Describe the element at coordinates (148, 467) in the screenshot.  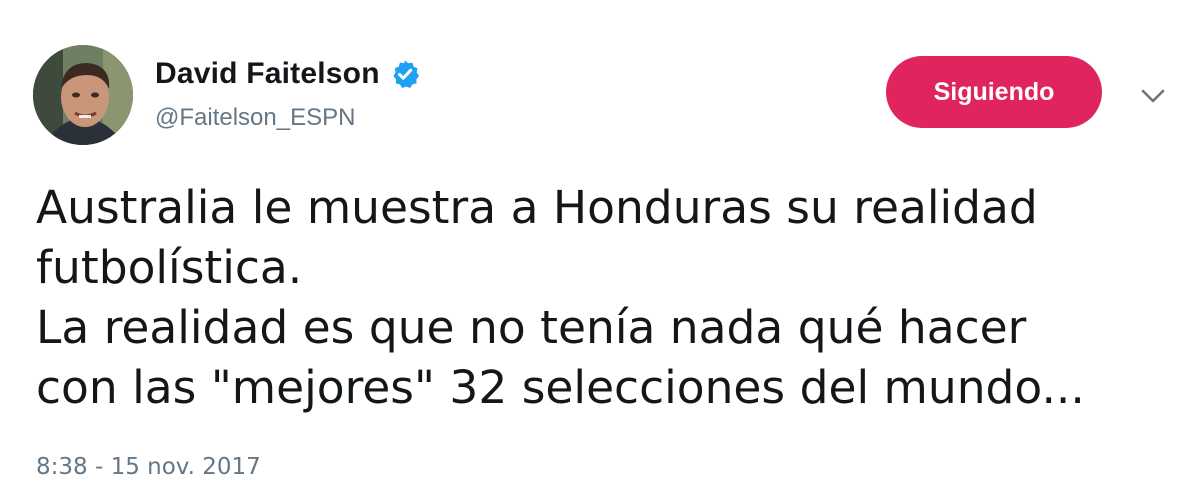
I see `tweet-timestamp: 8:38 - 15 nov. 2017` at that location.